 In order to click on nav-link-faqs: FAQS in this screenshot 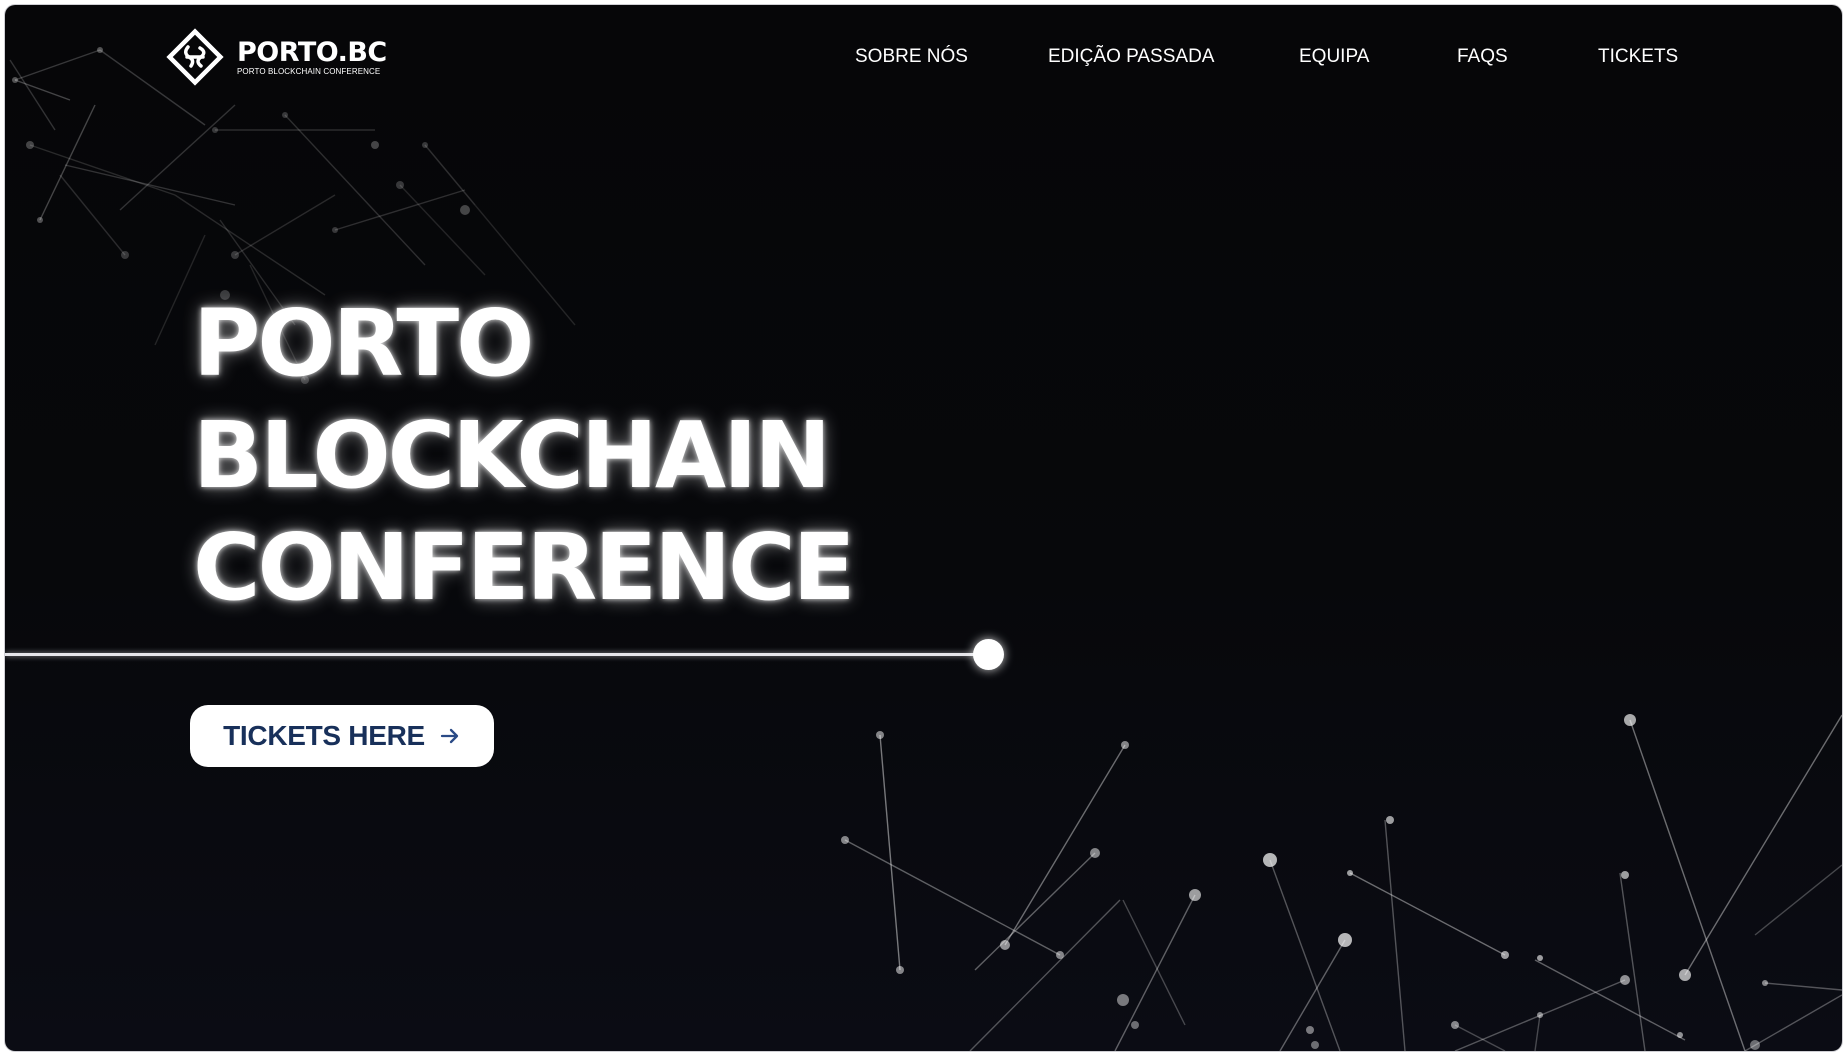, I will do `click(1482, 57)`.